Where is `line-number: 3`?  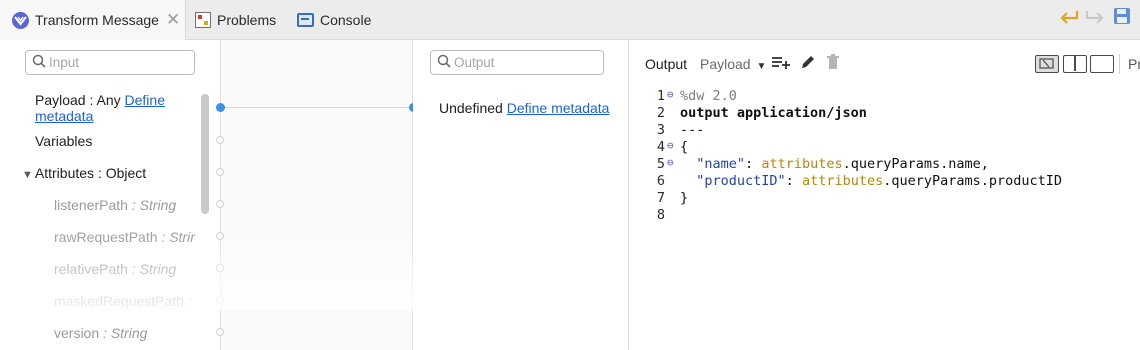 line-number: 3 is located at coordinates (660, 130).